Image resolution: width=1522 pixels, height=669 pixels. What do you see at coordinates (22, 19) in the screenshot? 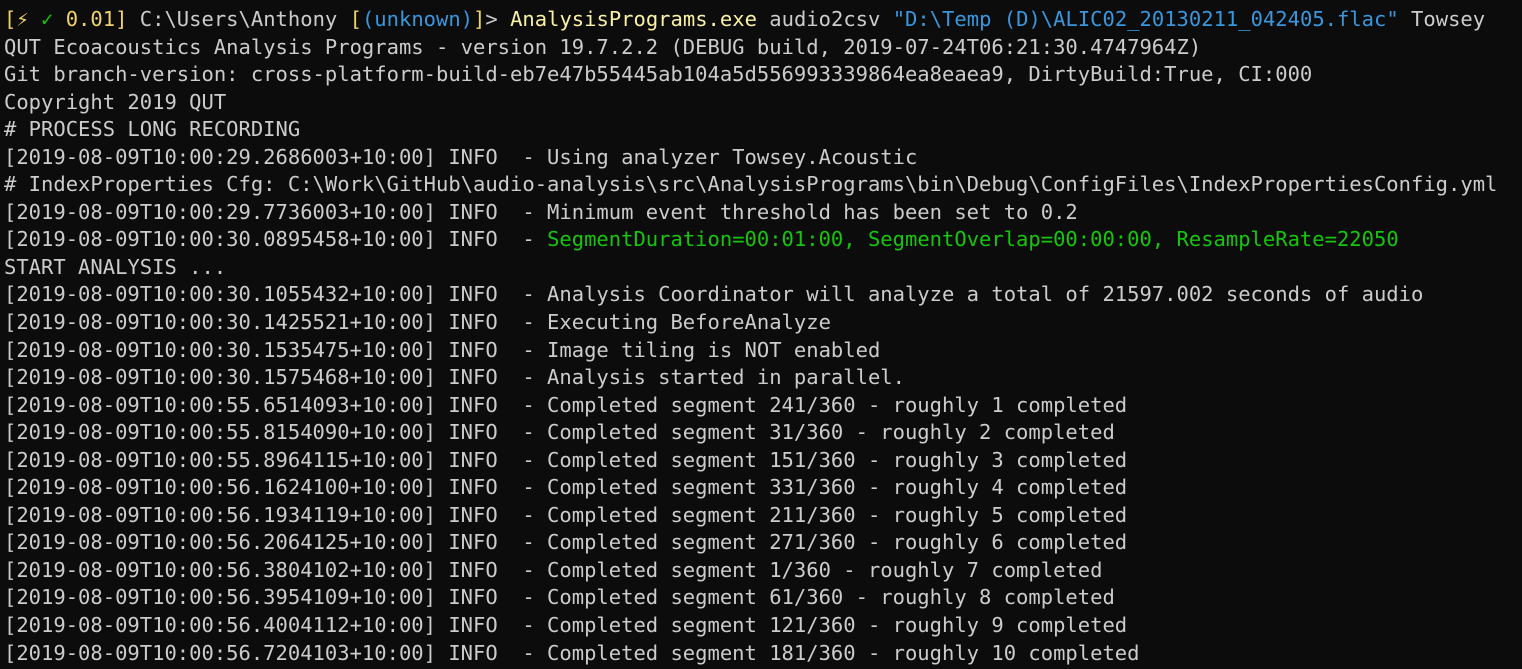
I see `bolt-icon: ⚡` at bounding box center [22, 19].